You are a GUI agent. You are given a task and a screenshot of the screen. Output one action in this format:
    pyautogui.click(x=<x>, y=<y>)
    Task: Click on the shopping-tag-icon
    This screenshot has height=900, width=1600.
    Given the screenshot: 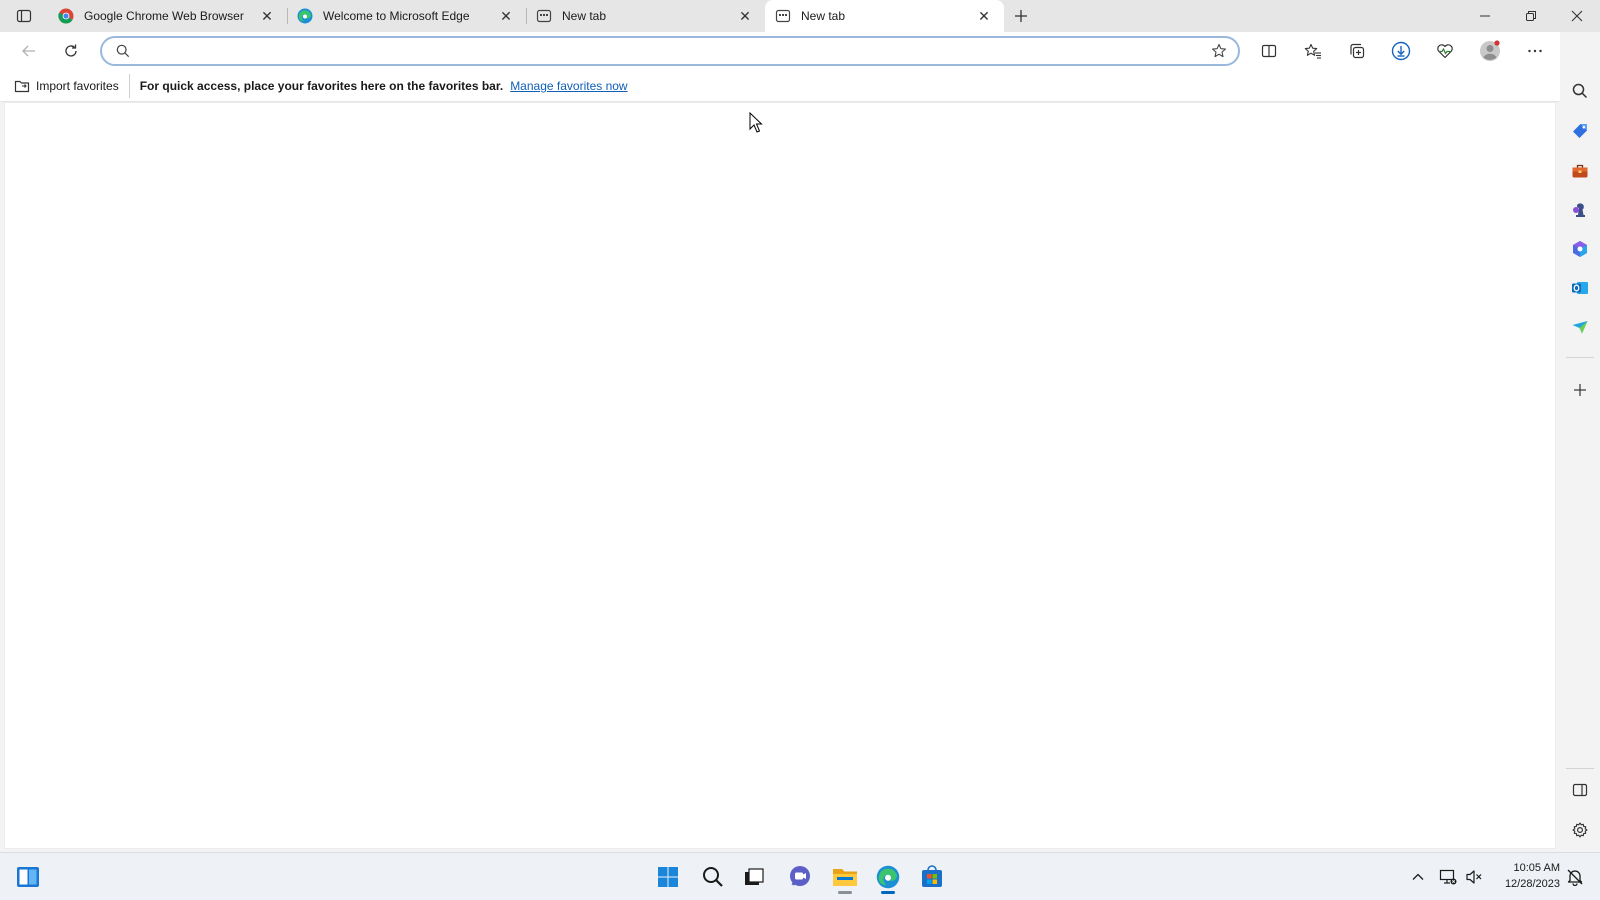 What is the action you would take?
    pyautogui.click(x=1580, y=131)
    